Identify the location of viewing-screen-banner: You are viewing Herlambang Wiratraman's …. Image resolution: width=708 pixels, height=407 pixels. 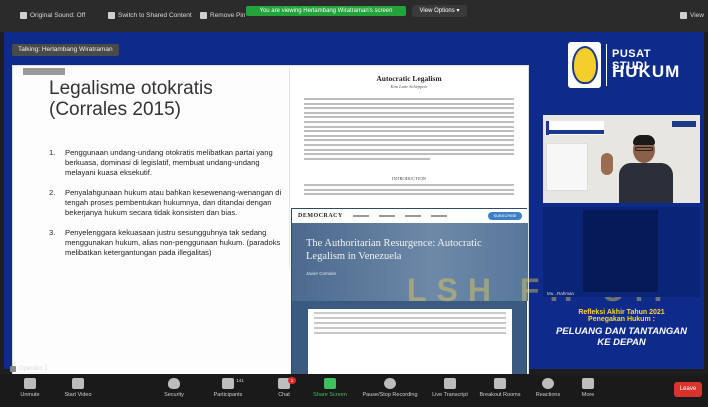
(326, 11).